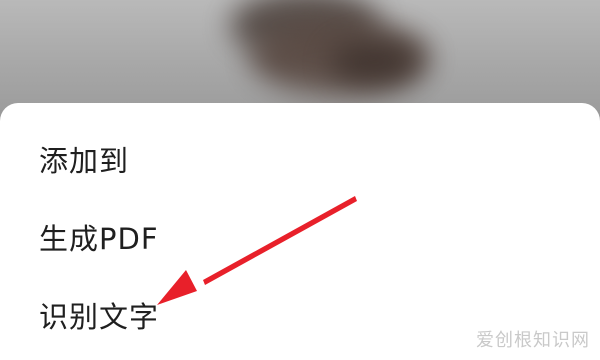  I want to click on site-watermark: 爱创根知识网, so click(533, 340).